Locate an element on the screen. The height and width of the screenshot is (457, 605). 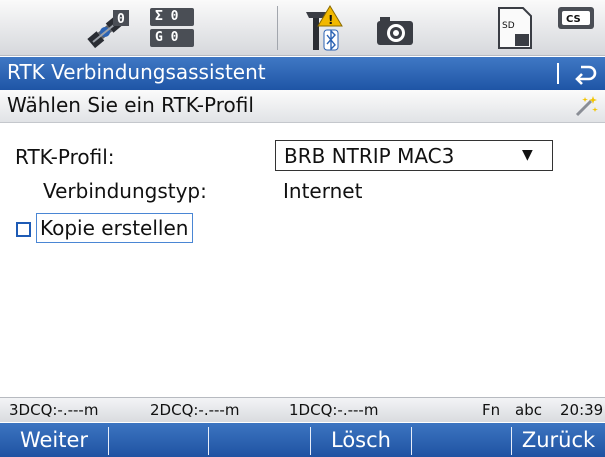
position-counter: Σ 0 G 0 is located at coordinates (172, 28).